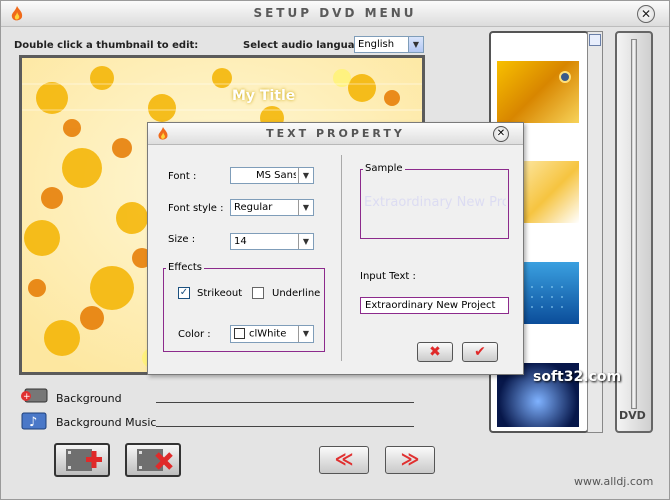 The image size is (670, 500). I want to click on dialog-separator, so click(341, 258).